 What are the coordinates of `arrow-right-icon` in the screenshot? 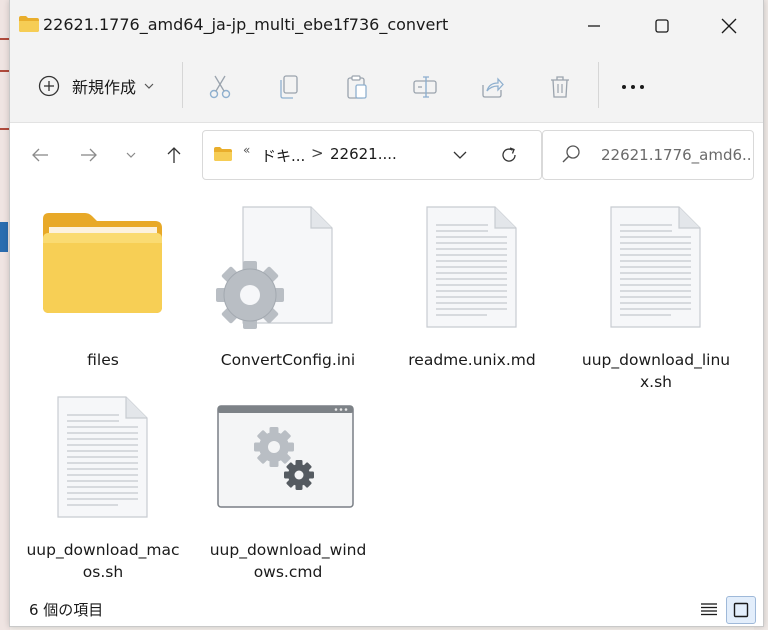 It's located at (89, 155).